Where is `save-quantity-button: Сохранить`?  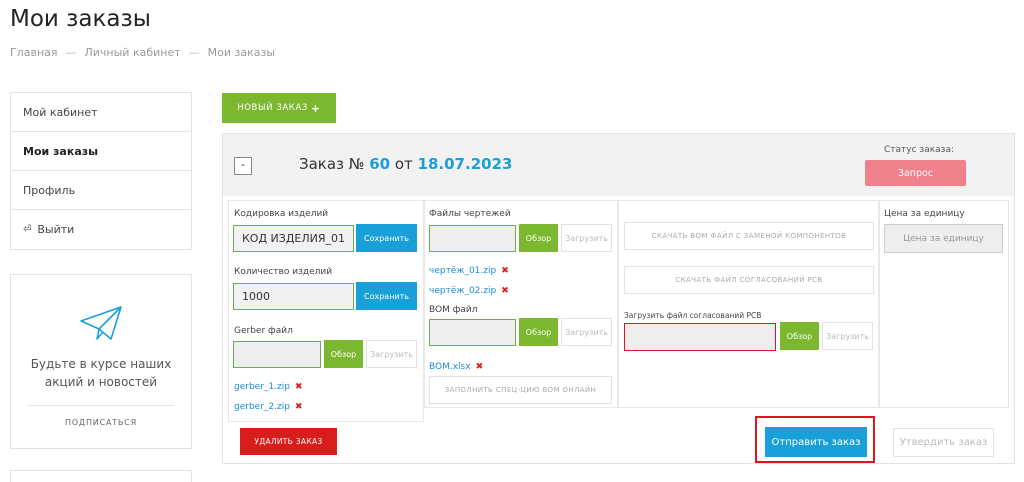
save-quantity-button: Сохранить is located at coordinates (386, 296).